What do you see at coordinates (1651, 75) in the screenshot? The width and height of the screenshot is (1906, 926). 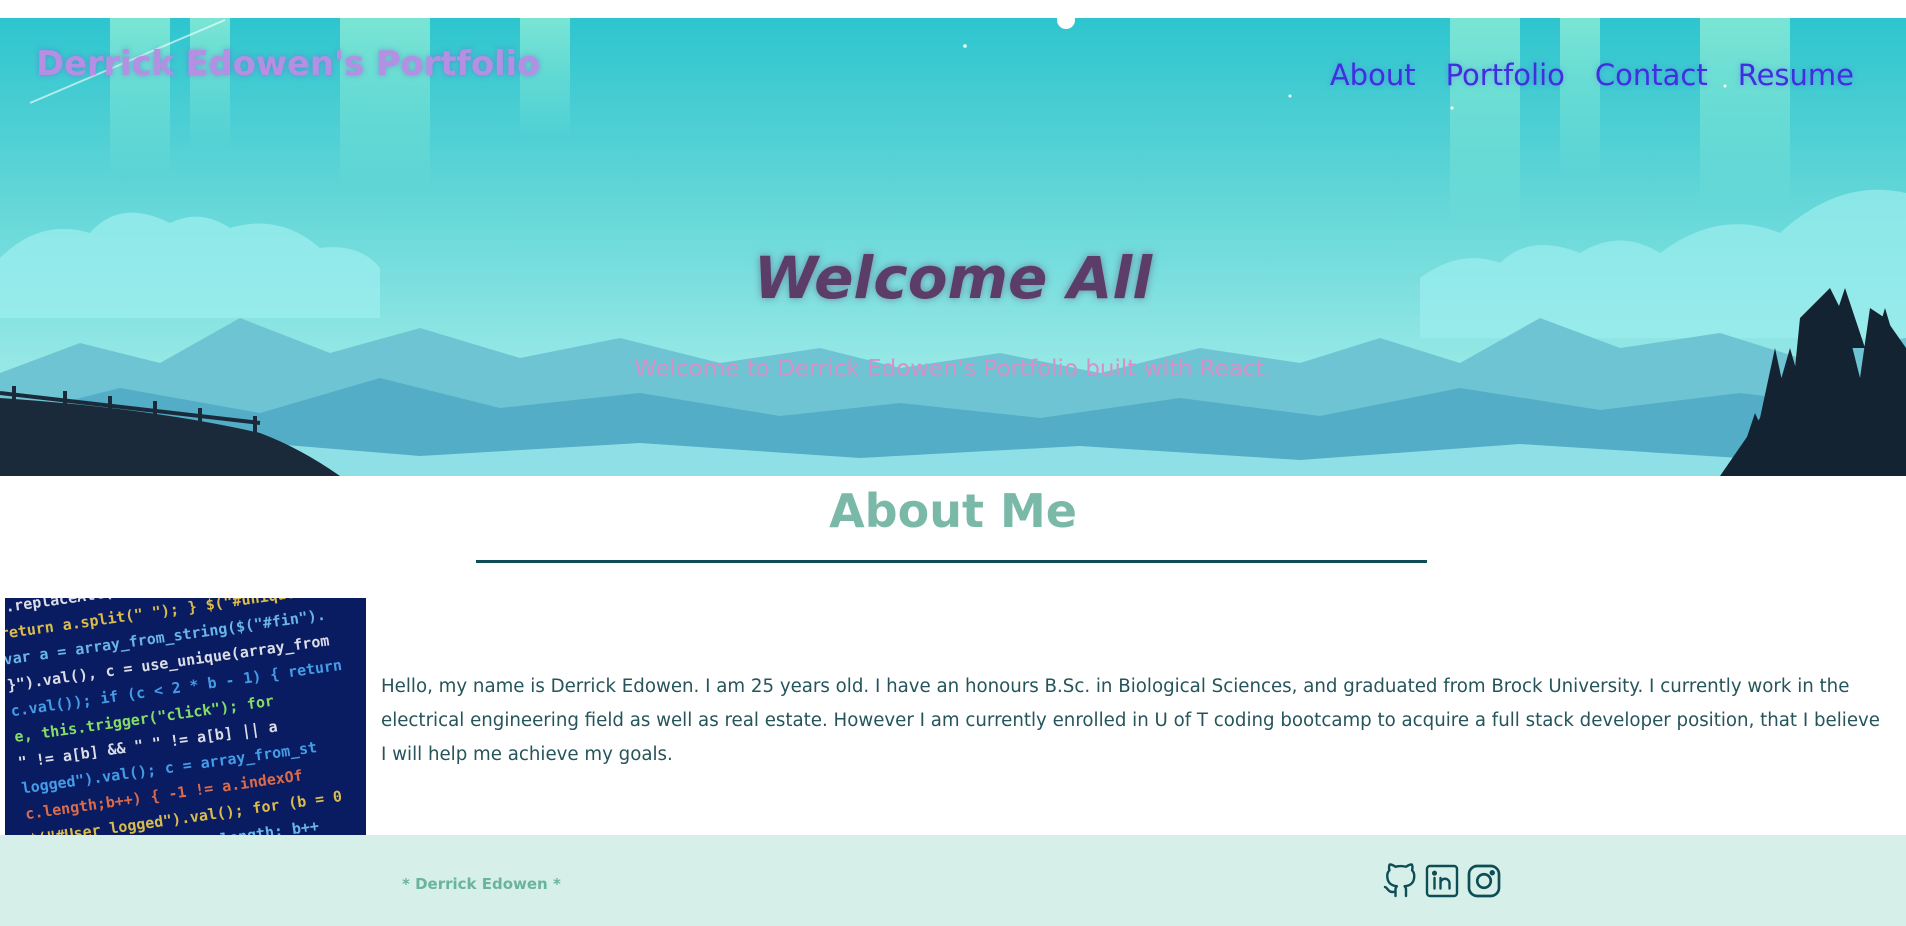 I see `nav-link-contact: Contact` at bounding box center [1651, 75].